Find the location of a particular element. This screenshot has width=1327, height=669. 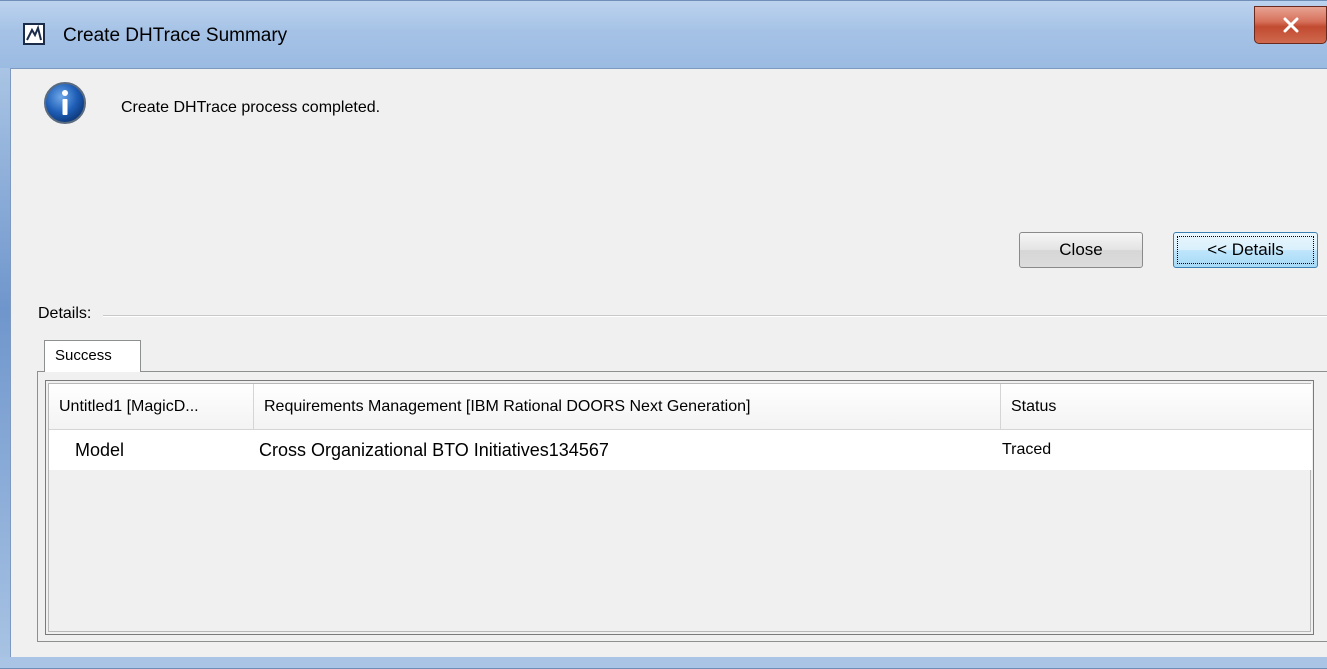

status-message: Create DHTrace process completed. is located at coordinates (251, 107).